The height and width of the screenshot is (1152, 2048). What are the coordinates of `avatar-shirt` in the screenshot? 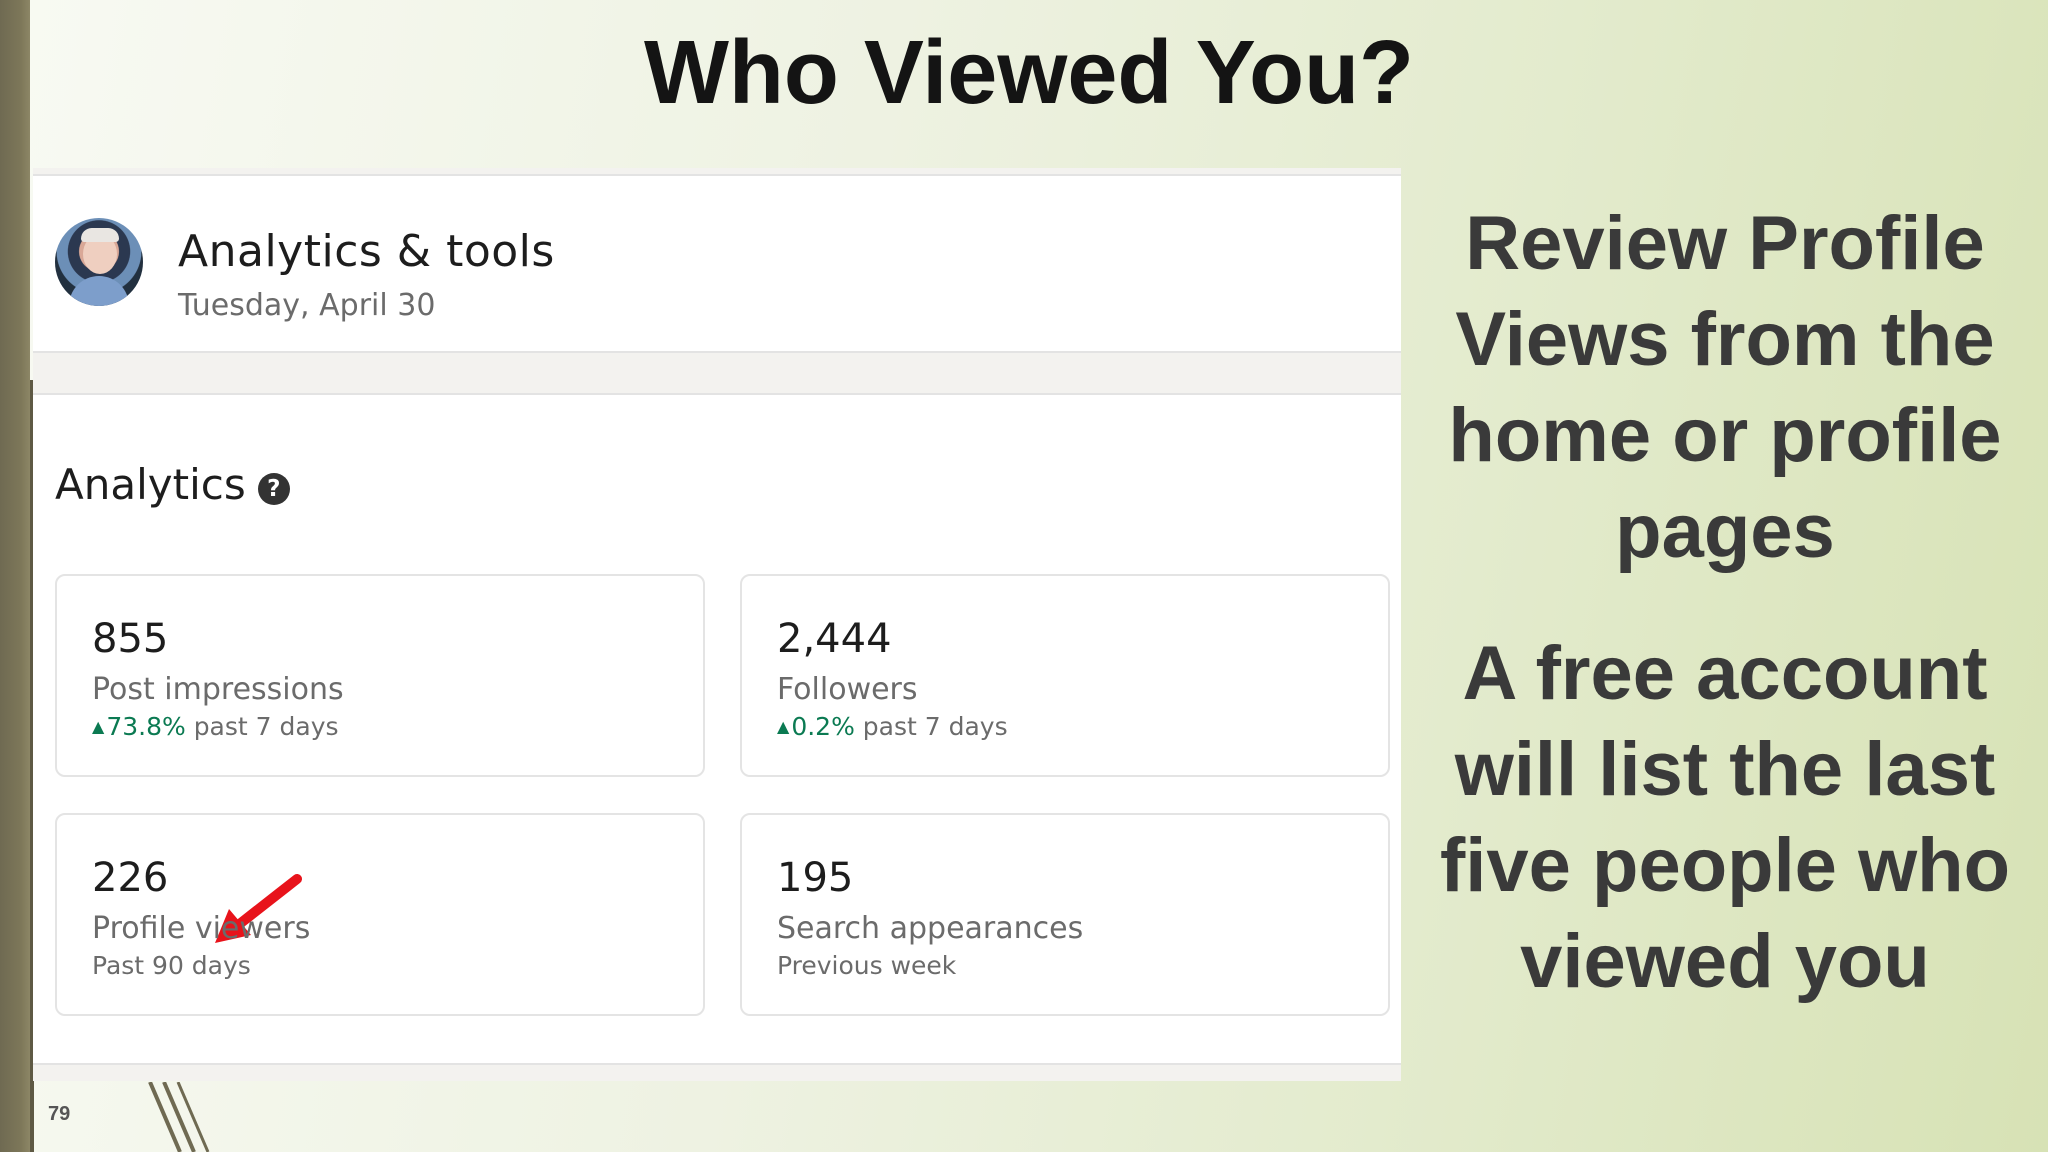 It's located at (99, 291).